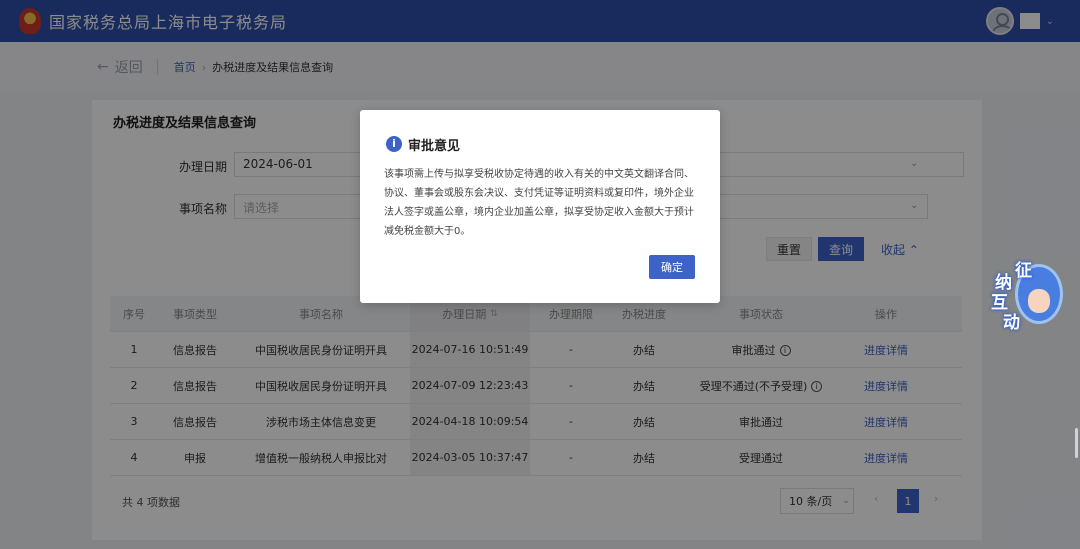  Describe the element at coordinates (434, 146) in the screenshot. I see `dialog-title: 审批意见` at that location.